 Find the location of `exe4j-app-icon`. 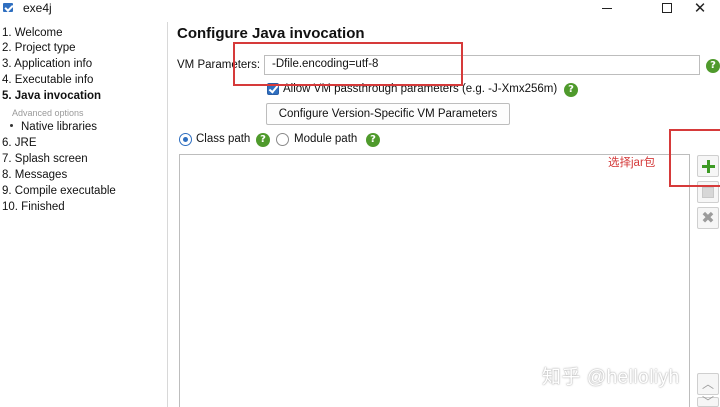

exe4j-app-icon is located at coordinates (8, 7).